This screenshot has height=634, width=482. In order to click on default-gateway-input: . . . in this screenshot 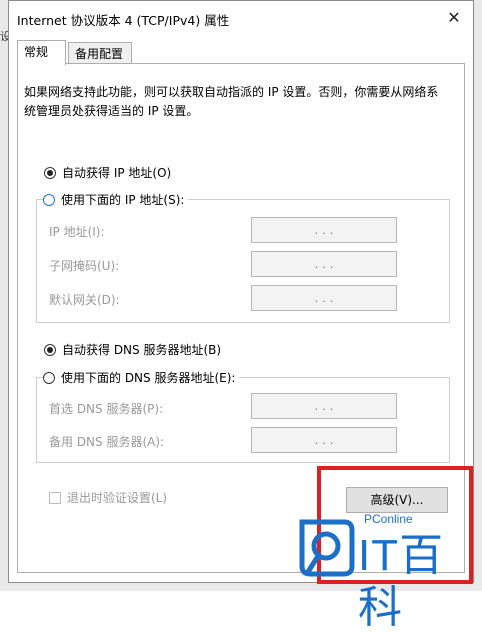, I will do `click(324, 298)`.